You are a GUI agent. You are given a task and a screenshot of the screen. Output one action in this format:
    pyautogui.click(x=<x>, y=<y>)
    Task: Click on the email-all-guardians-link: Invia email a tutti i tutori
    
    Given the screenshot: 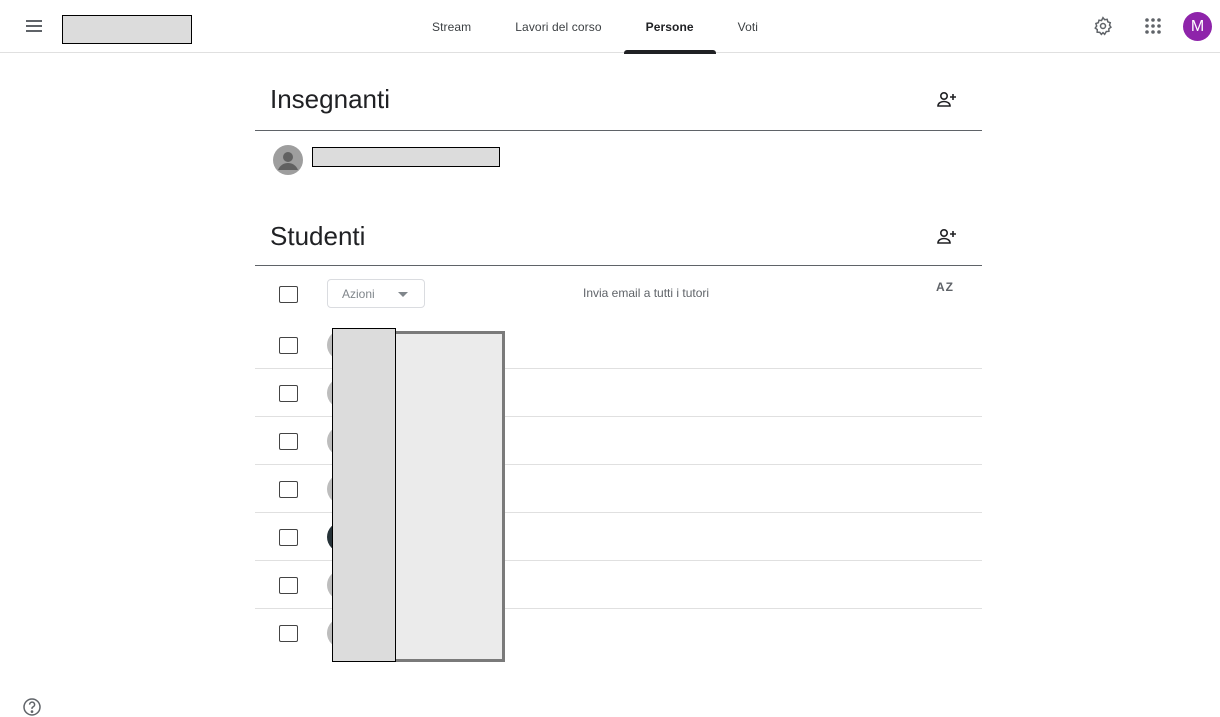 What is the action you would take?
    pyautogui.click(x=646, y=293)
    